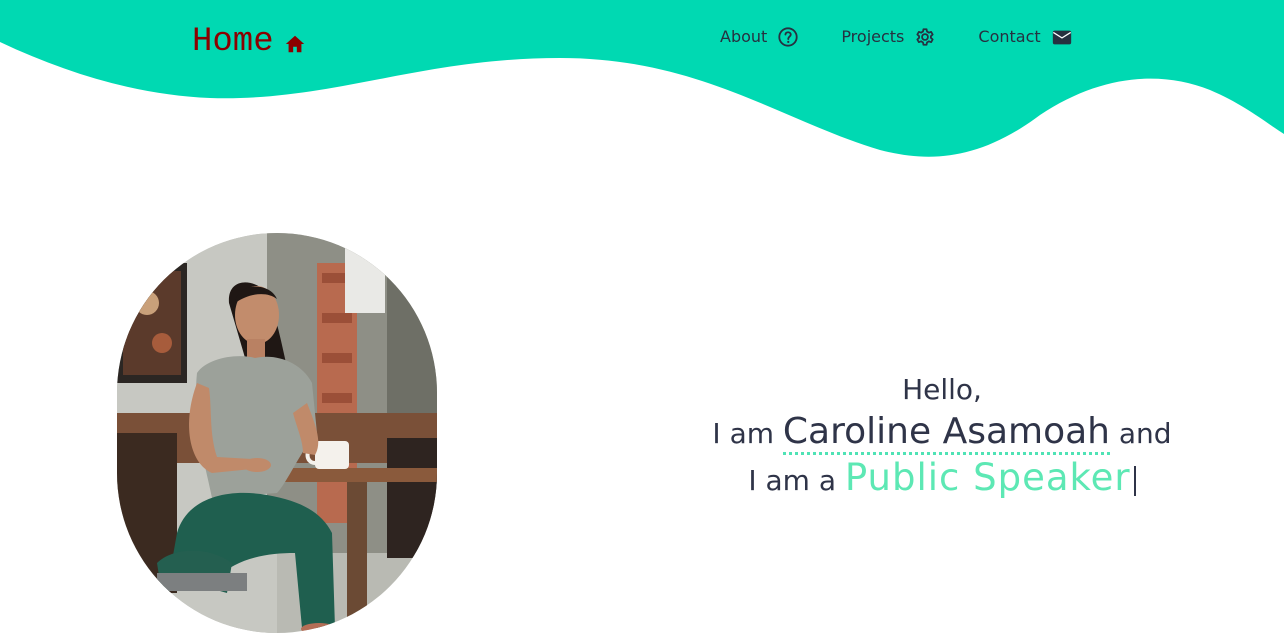 The image size is (1284, 634). I want to click on nav-contact: Contact, so click(1025, 37).